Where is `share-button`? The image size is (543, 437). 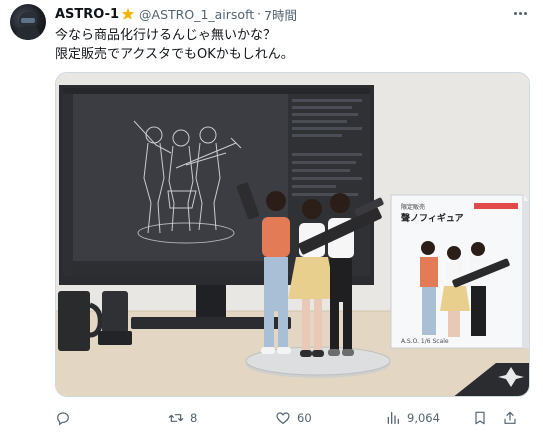 share-button is located at coordinates (513, 418).